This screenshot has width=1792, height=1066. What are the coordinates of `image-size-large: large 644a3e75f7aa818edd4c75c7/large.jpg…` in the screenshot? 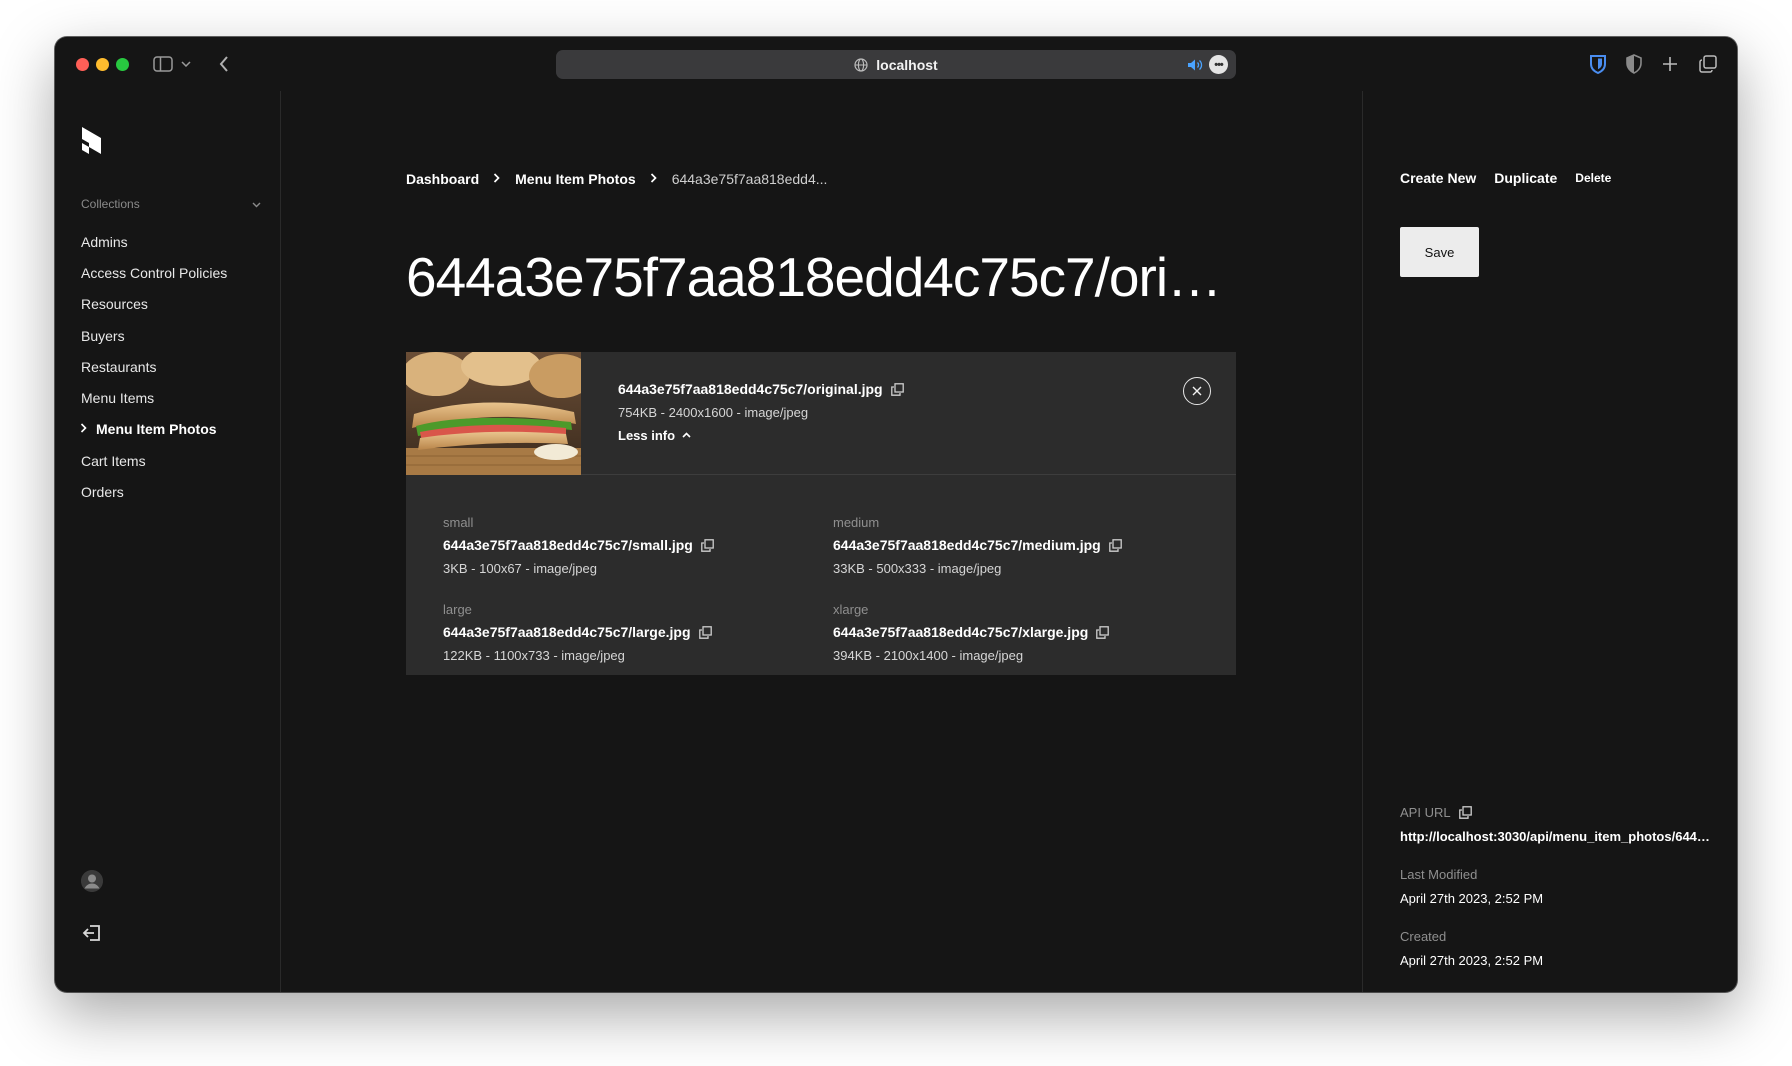 It's located at (638, 632).